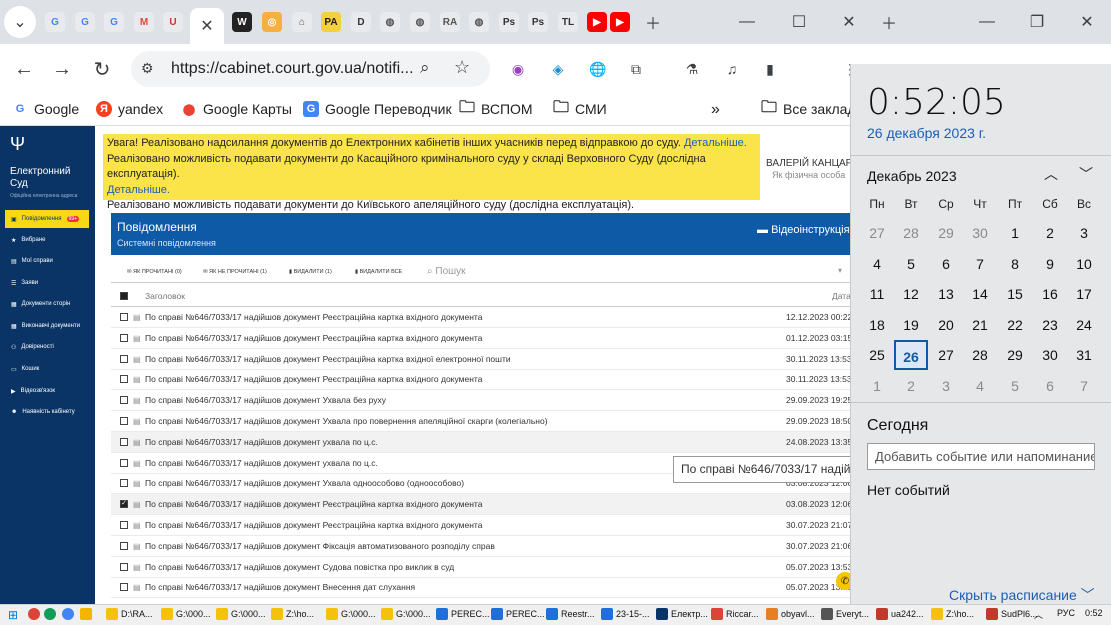 The image size is (1111, 625). I want to click on tray-arrow-icon: ︿, so click(1038, 614).